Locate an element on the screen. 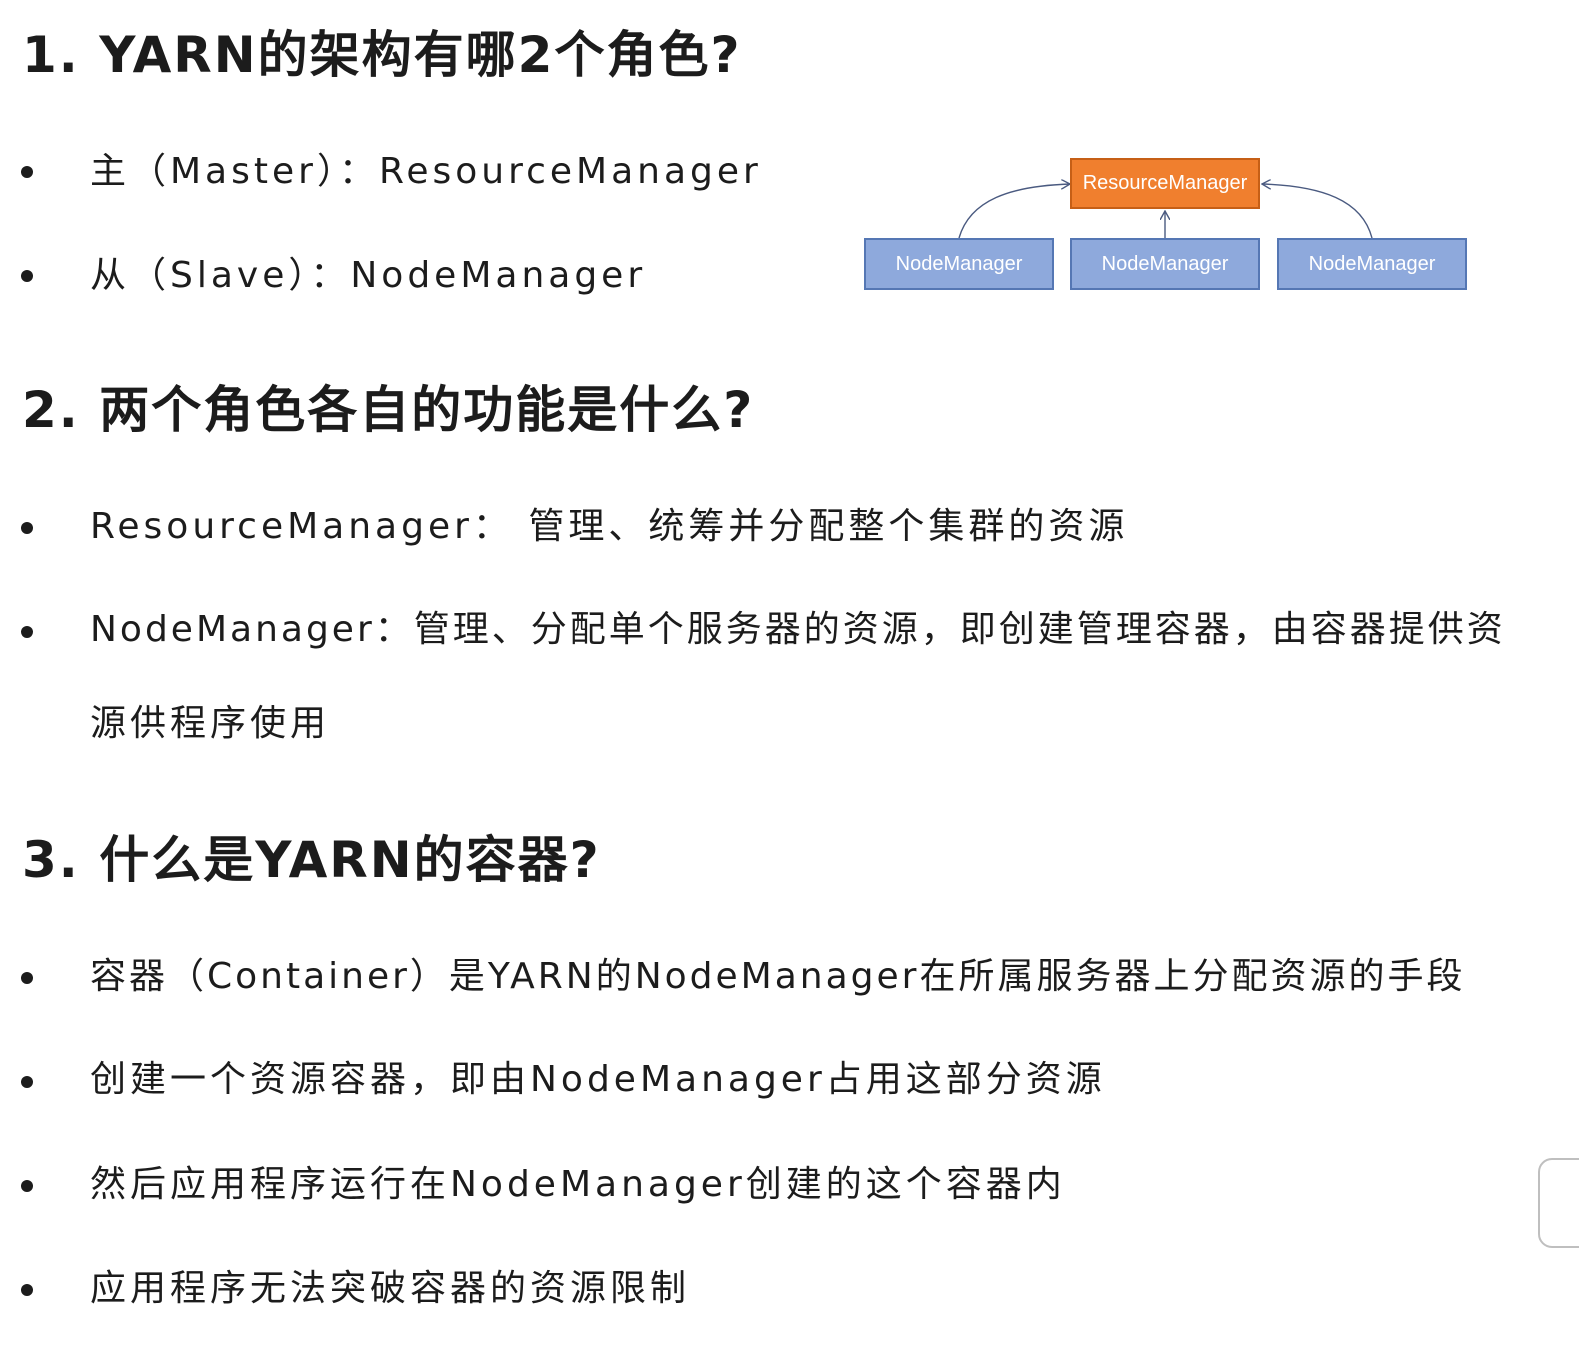 The height and width of the screenshot is (1357, 1579). master-role-text: 主（Master）：ResourceManager is located at coordinates (426, 171).